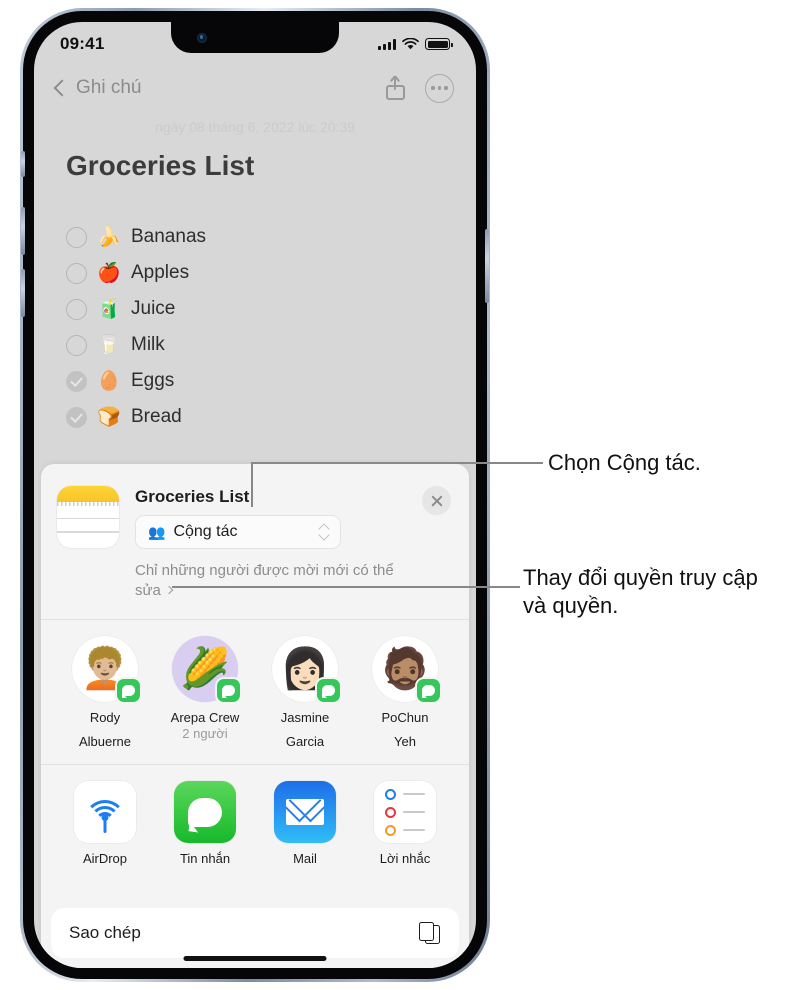 Image resolution: width=793 pixels, height=990 pixels. I want to click on list-item: 🍌 Bananas, so click(261, 237).